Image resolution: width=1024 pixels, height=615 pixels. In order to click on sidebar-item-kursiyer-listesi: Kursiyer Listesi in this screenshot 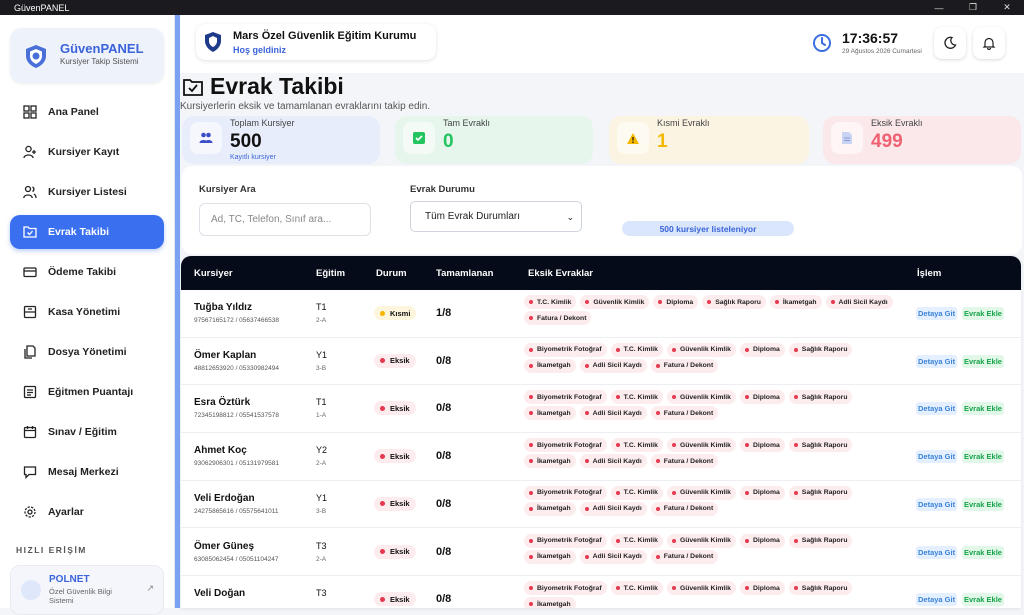, I will do `click(87, 192)`.